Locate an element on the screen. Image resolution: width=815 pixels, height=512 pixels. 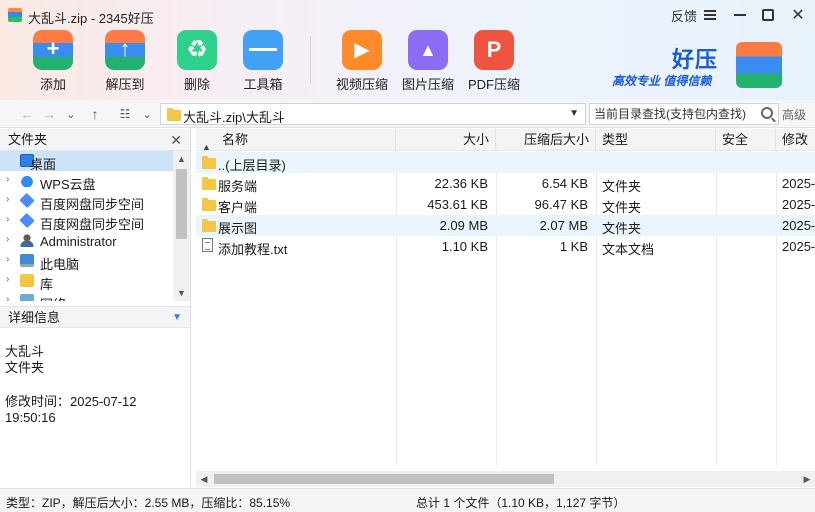
window-title: 大乱斗.zip - 2345好压 is located at coordinates (91, 18).